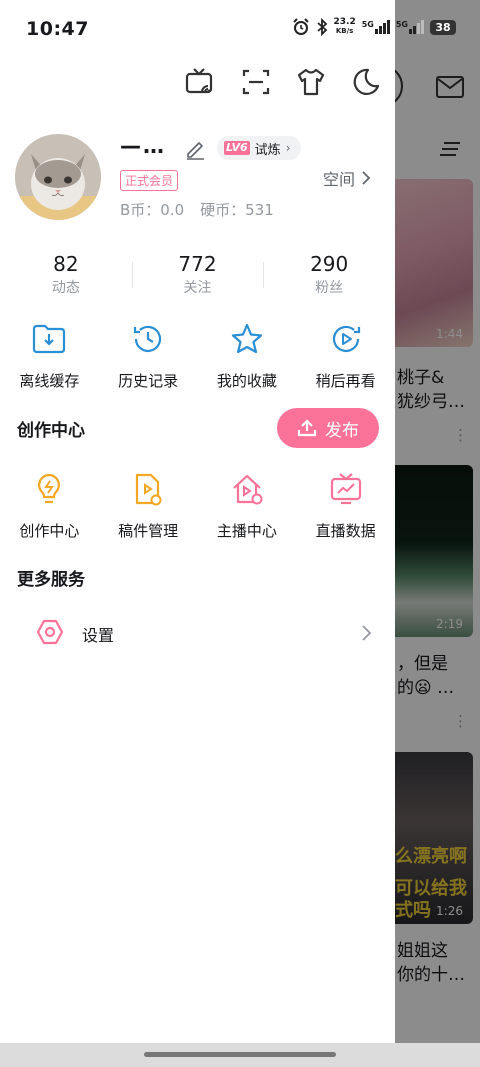 This screenshot has height=1067, width=480. What do you see at coordinates (248, 489) in the screenshot?
I see `streamer-home-icon` at bounding box center [248, 489].